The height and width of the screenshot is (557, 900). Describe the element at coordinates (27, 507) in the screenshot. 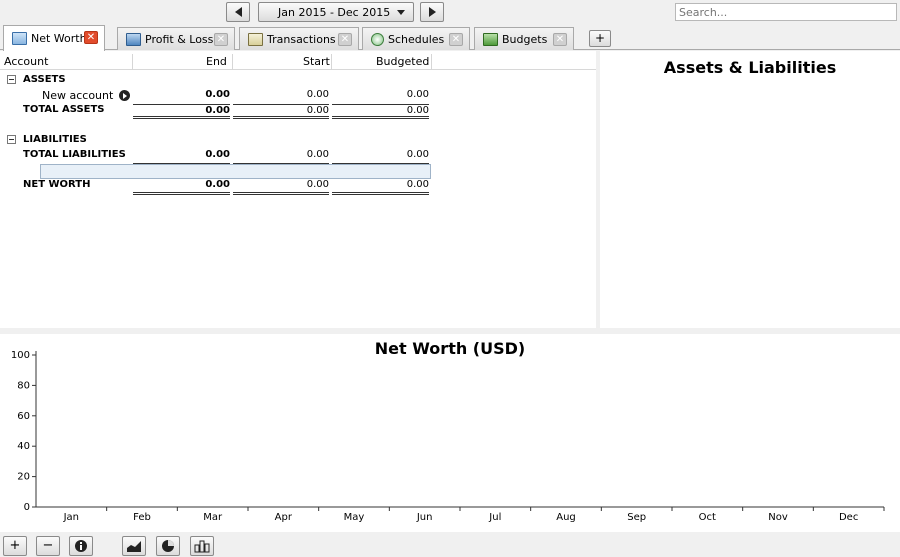

I see `y-tick-label: 0` at that location.